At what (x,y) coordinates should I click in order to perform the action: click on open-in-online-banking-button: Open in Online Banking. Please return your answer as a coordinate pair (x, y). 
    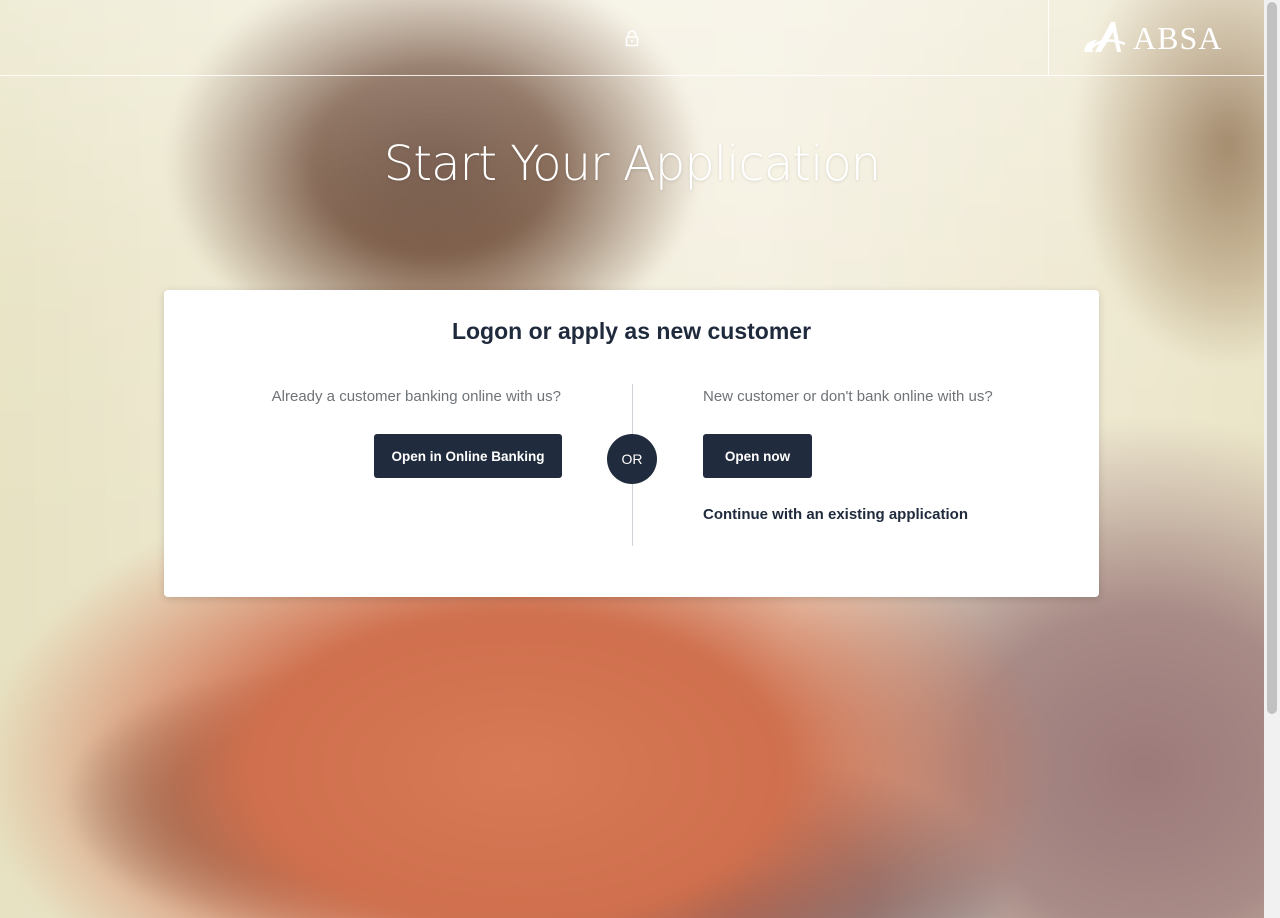
    Looking at the image, I should click on (468, 456).